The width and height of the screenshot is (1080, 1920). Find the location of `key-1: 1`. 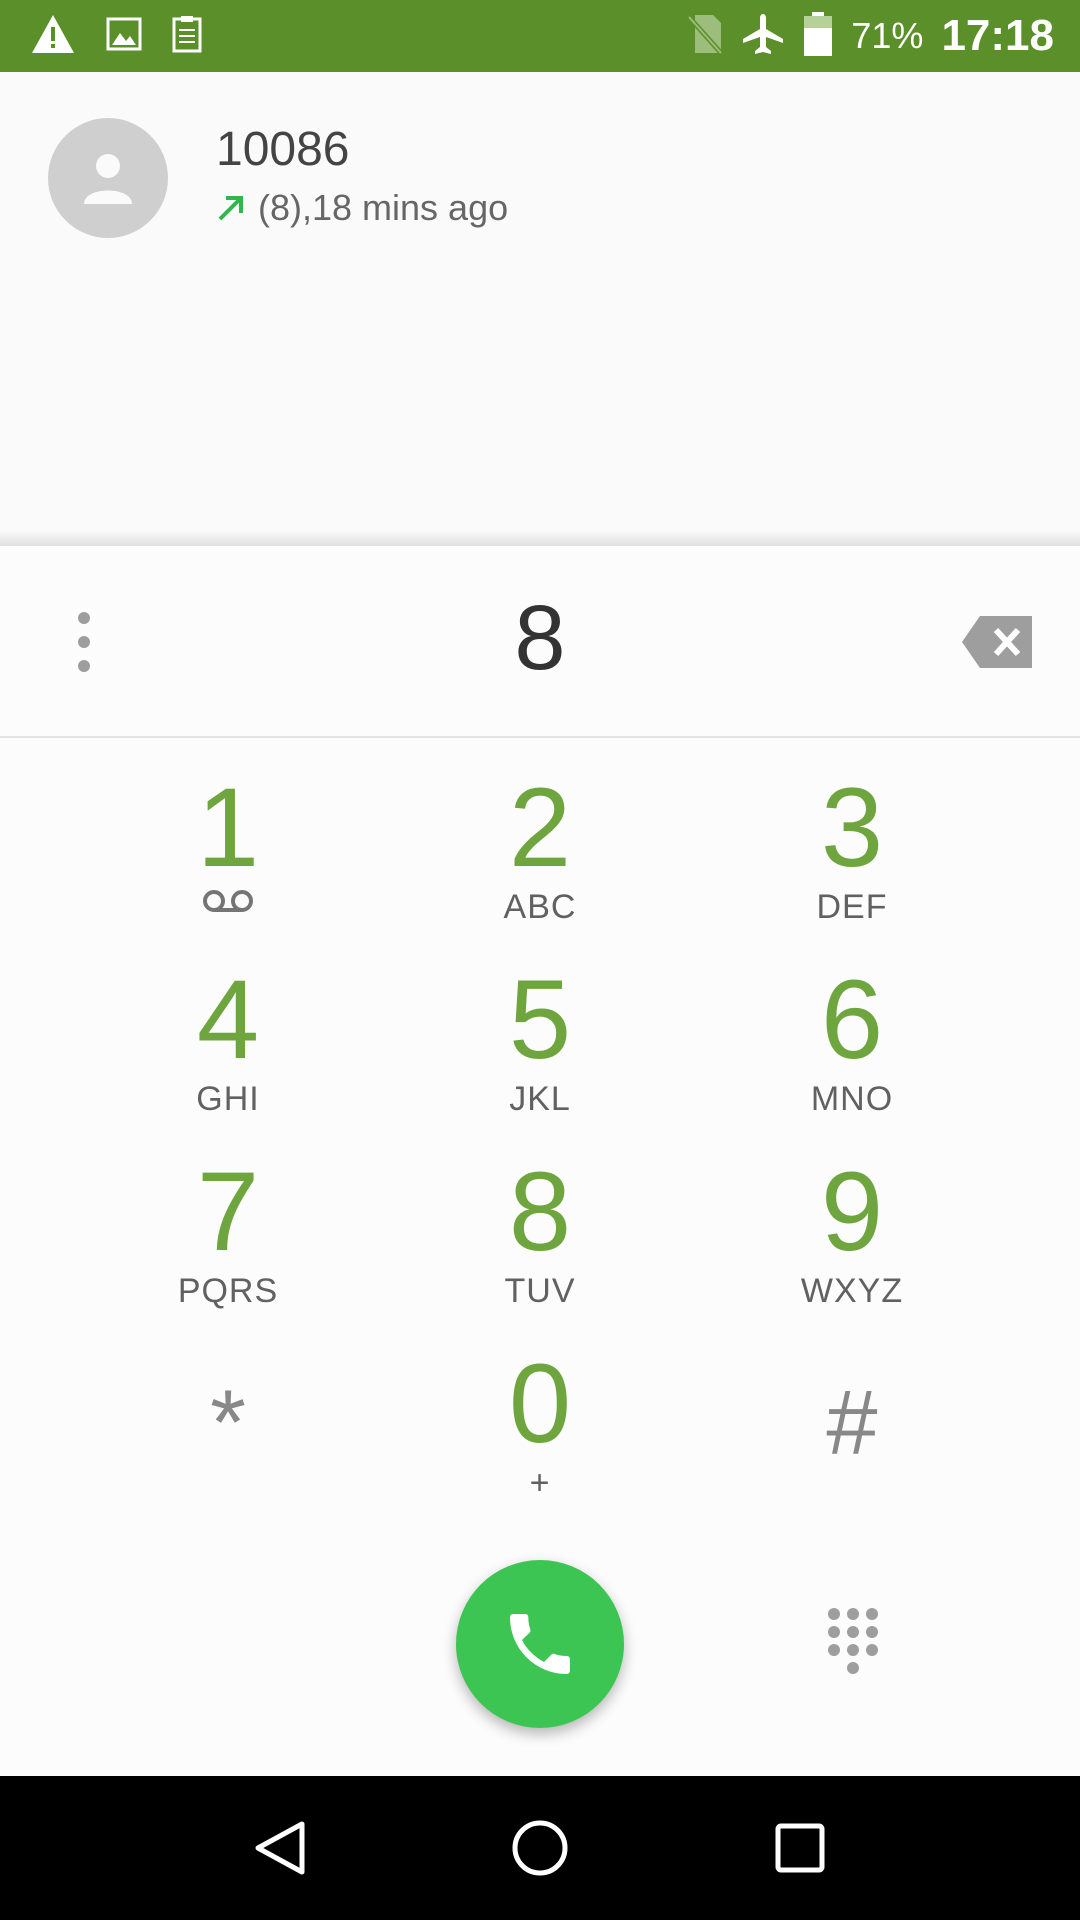

key-1: 1 is located at coordinates (228, 862).